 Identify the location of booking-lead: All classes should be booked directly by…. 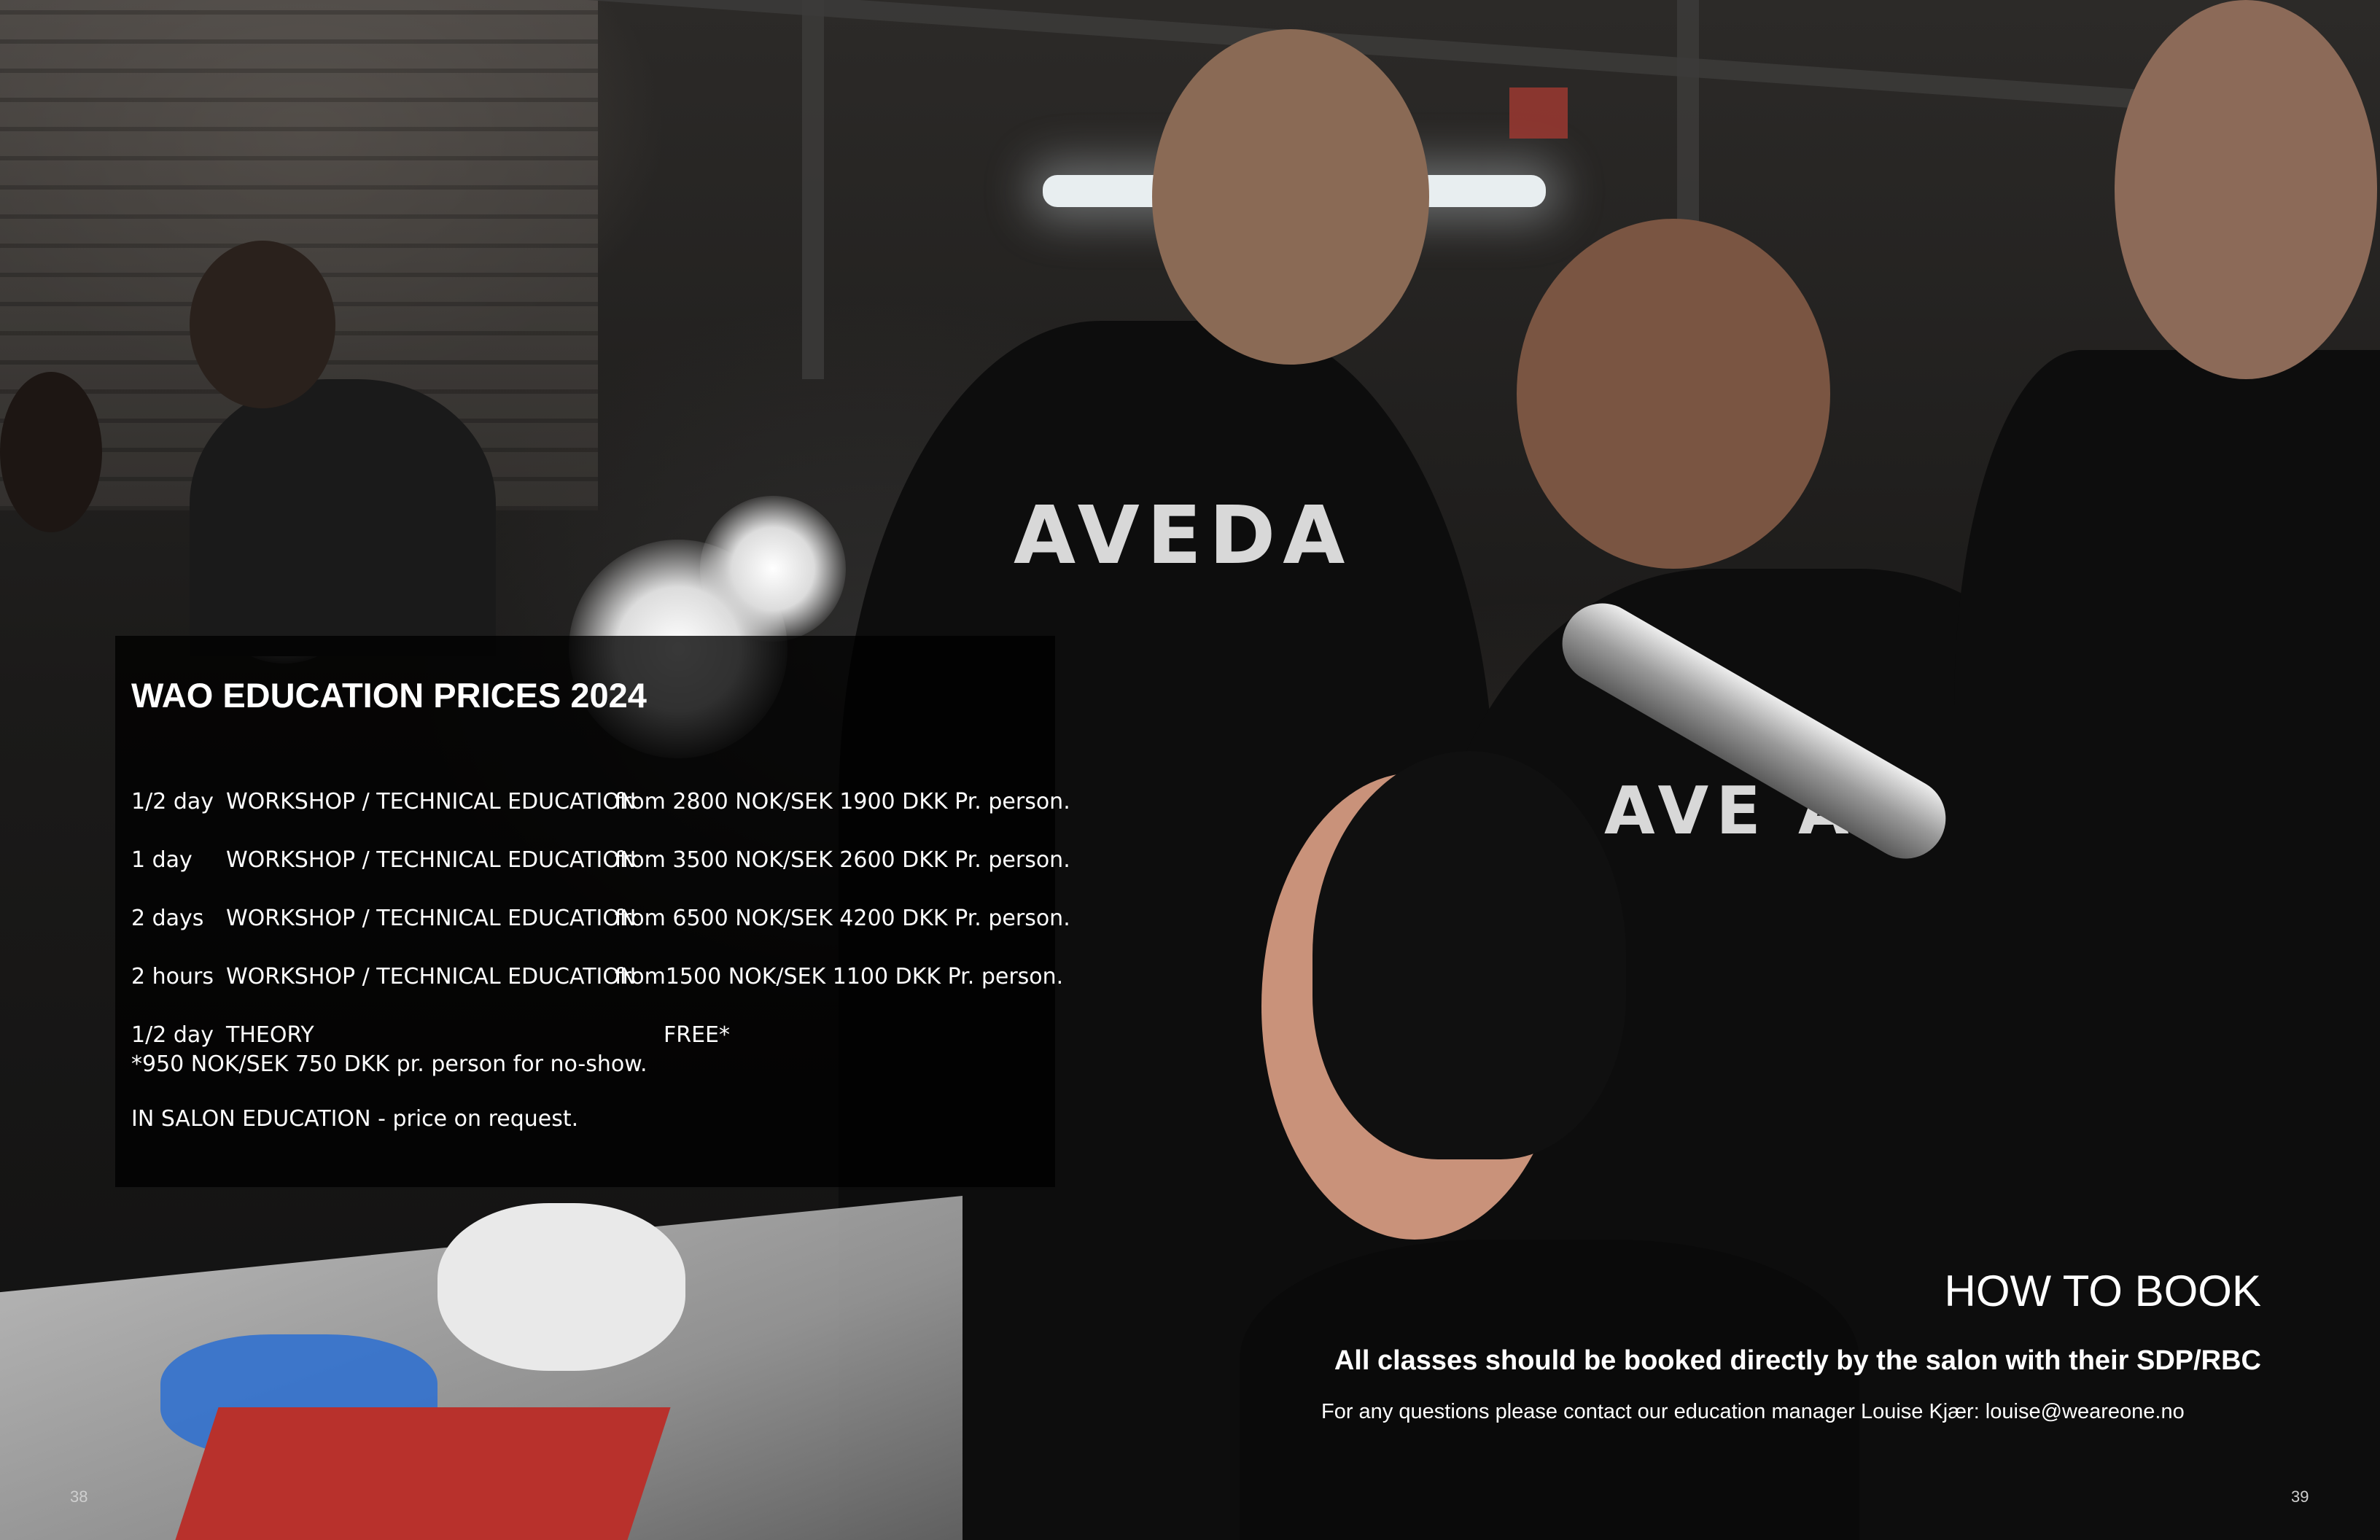
(1797, 1360).